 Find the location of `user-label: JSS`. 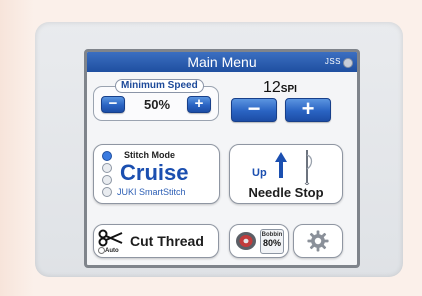

user-label: JSS is located at coordinates (332, 61).